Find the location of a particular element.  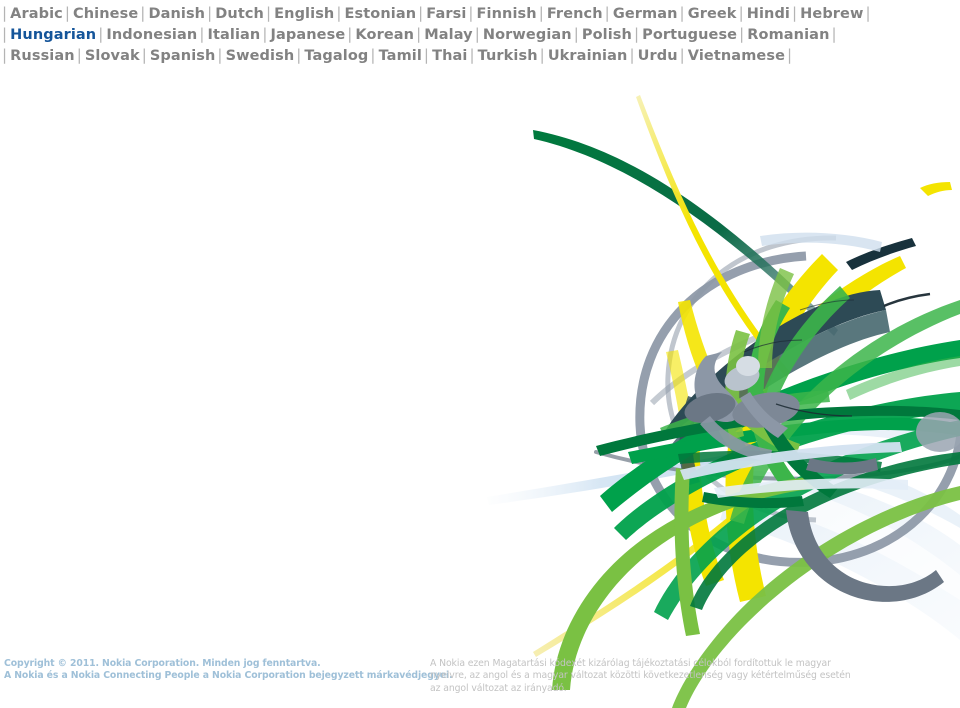

language-link-tamil: Tamil is located at coordinates (400, 56).